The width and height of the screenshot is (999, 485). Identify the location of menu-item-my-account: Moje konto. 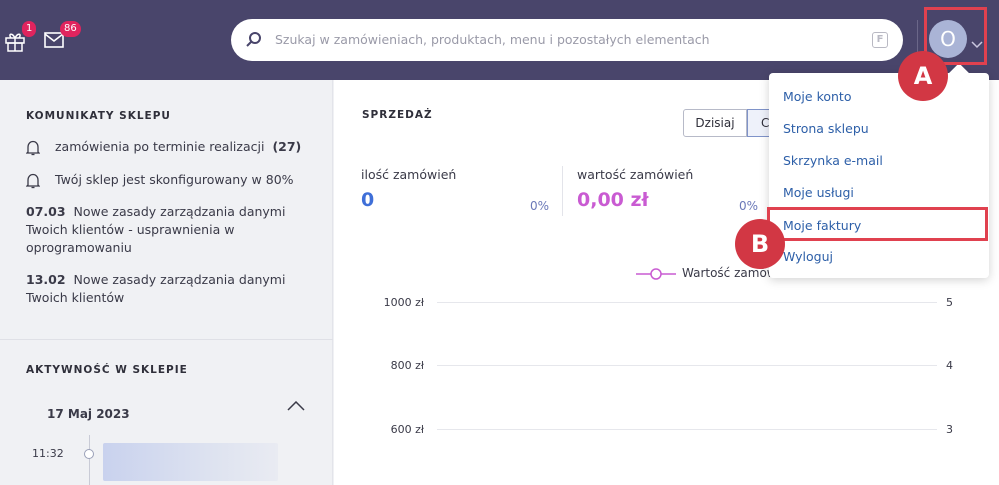
(817, 96).